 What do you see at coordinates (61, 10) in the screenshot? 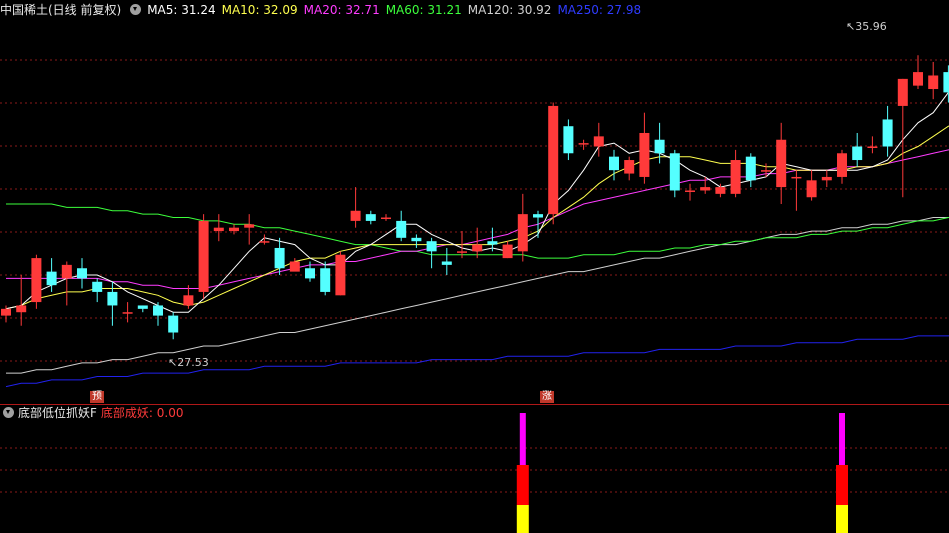
I see `stock-title: 中国稀土(日线 前复权)` at bounding box center [61, 10].